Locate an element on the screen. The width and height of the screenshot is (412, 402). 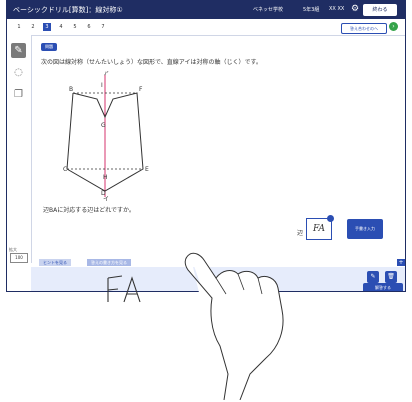
hand-outline is located at coordinates (234, 326).